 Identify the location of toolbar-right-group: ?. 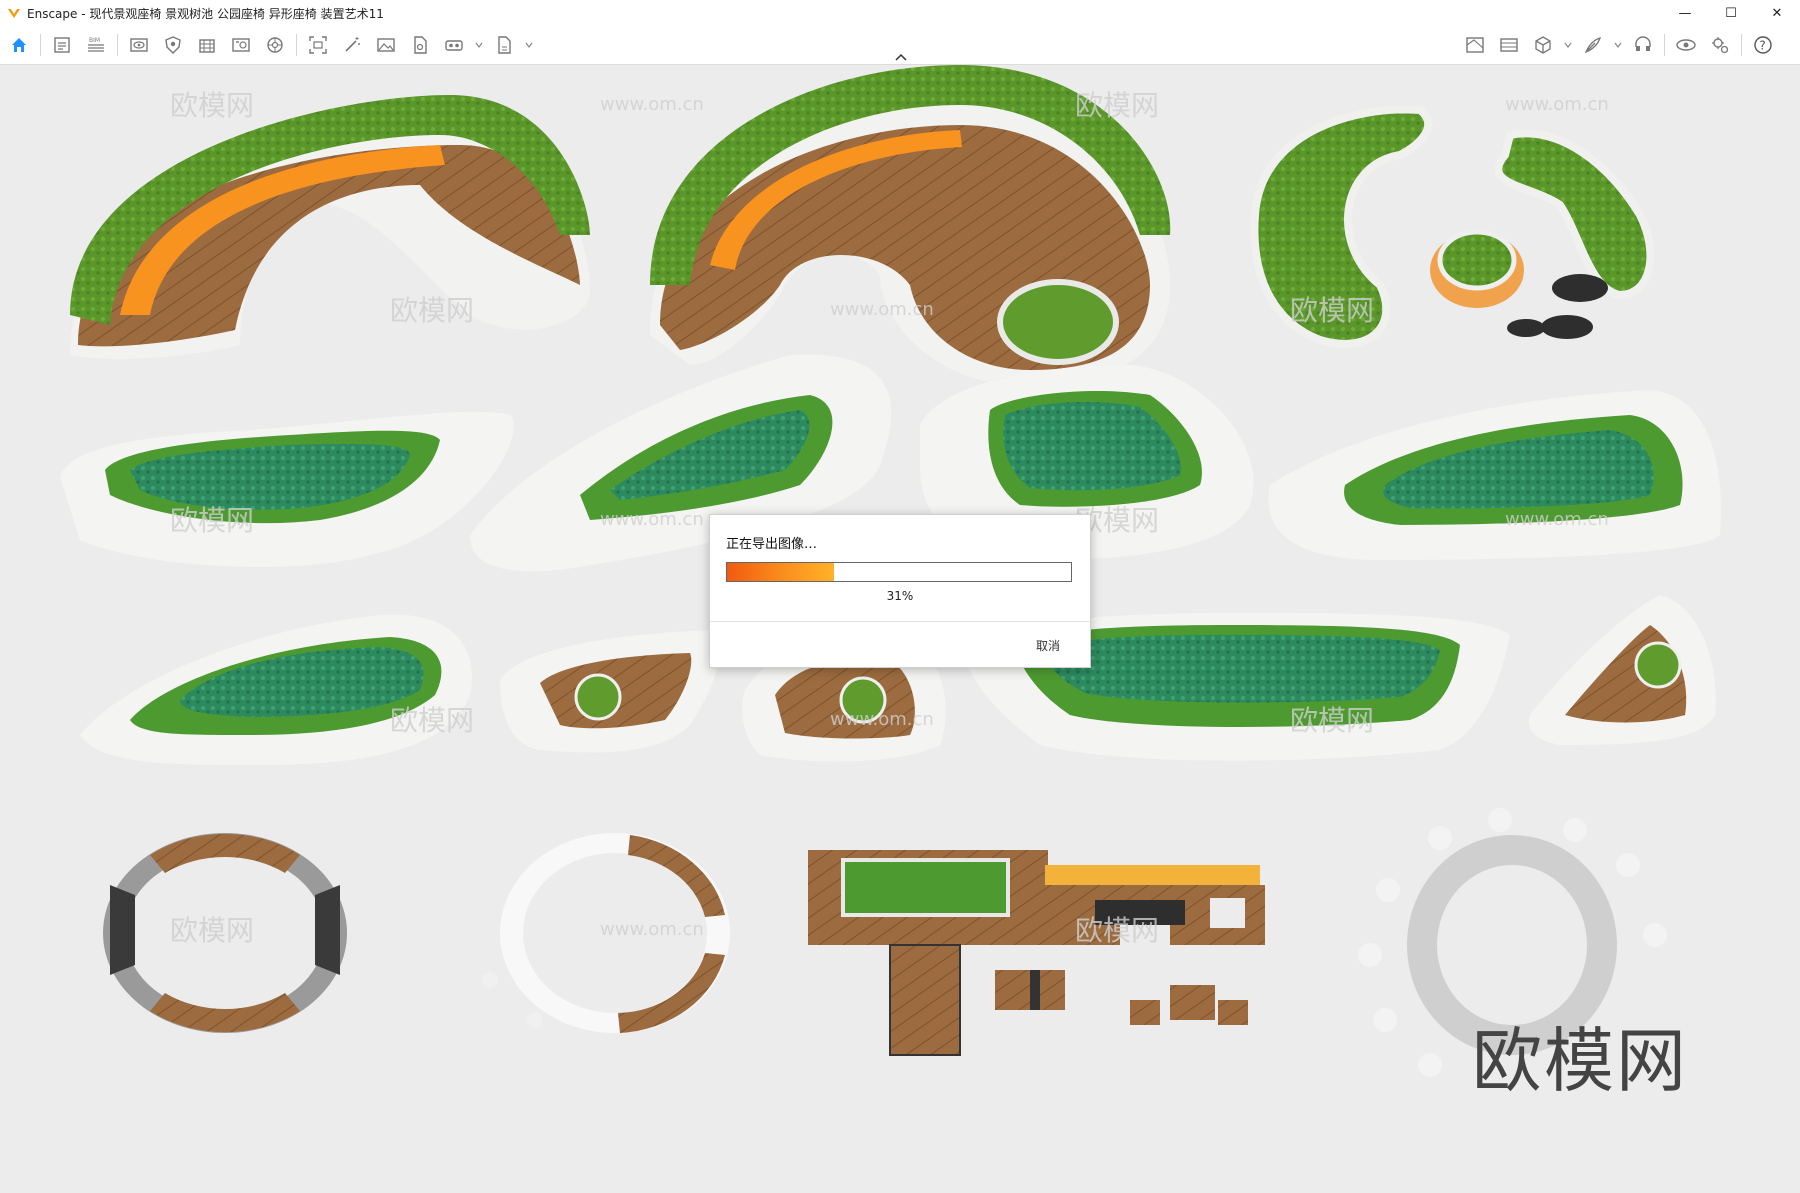
(1619, 45).